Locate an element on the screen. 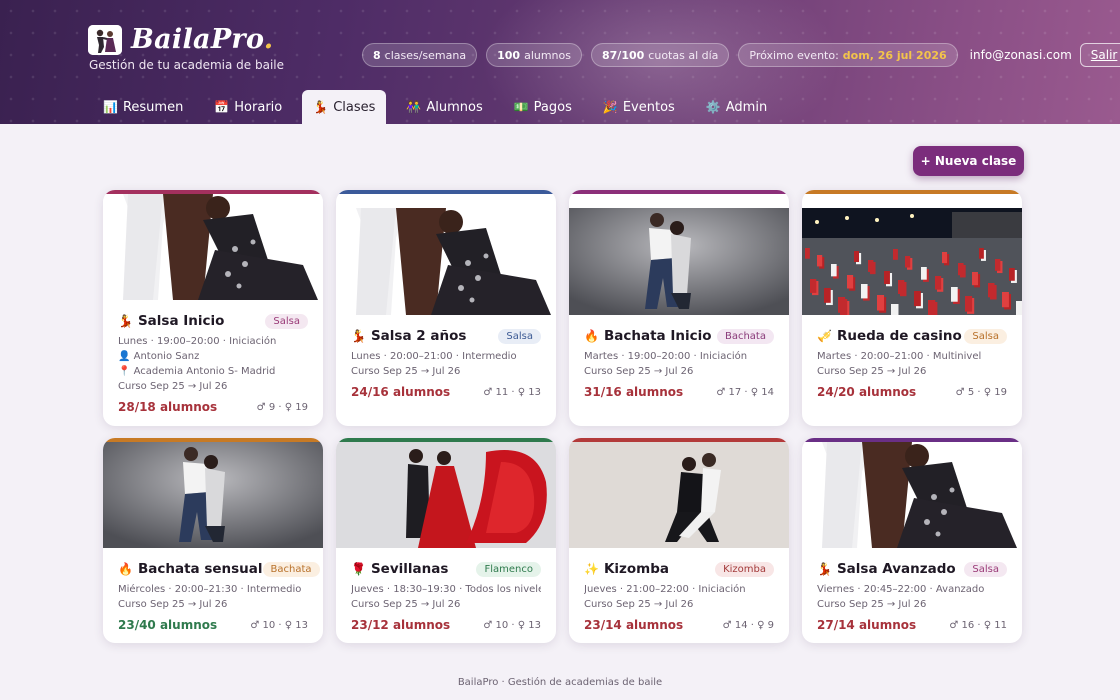 This screenshot has height=700, width=1120. class-name: 🌹 Sevillanas is located at coordinates (400, 569).